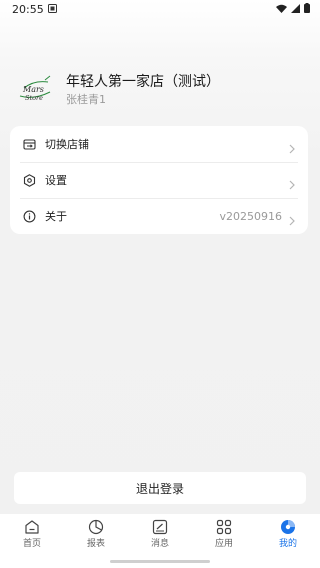 The height and width of the screenshot is (568, 320). Describe the element at coordinates (29, 216) in the screenshot. I see `info-icon` at that location.